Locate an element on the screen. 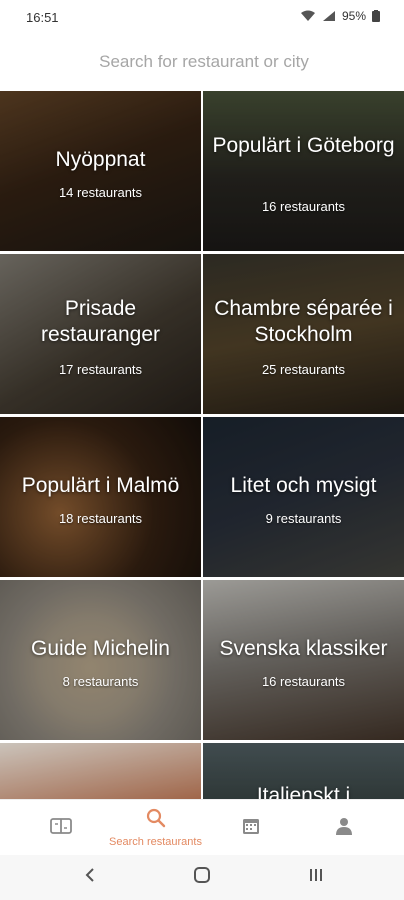 This screenshot has width=404, height=900. collection-title: Populärt i Göteborg is located at coordinates (303, 145).